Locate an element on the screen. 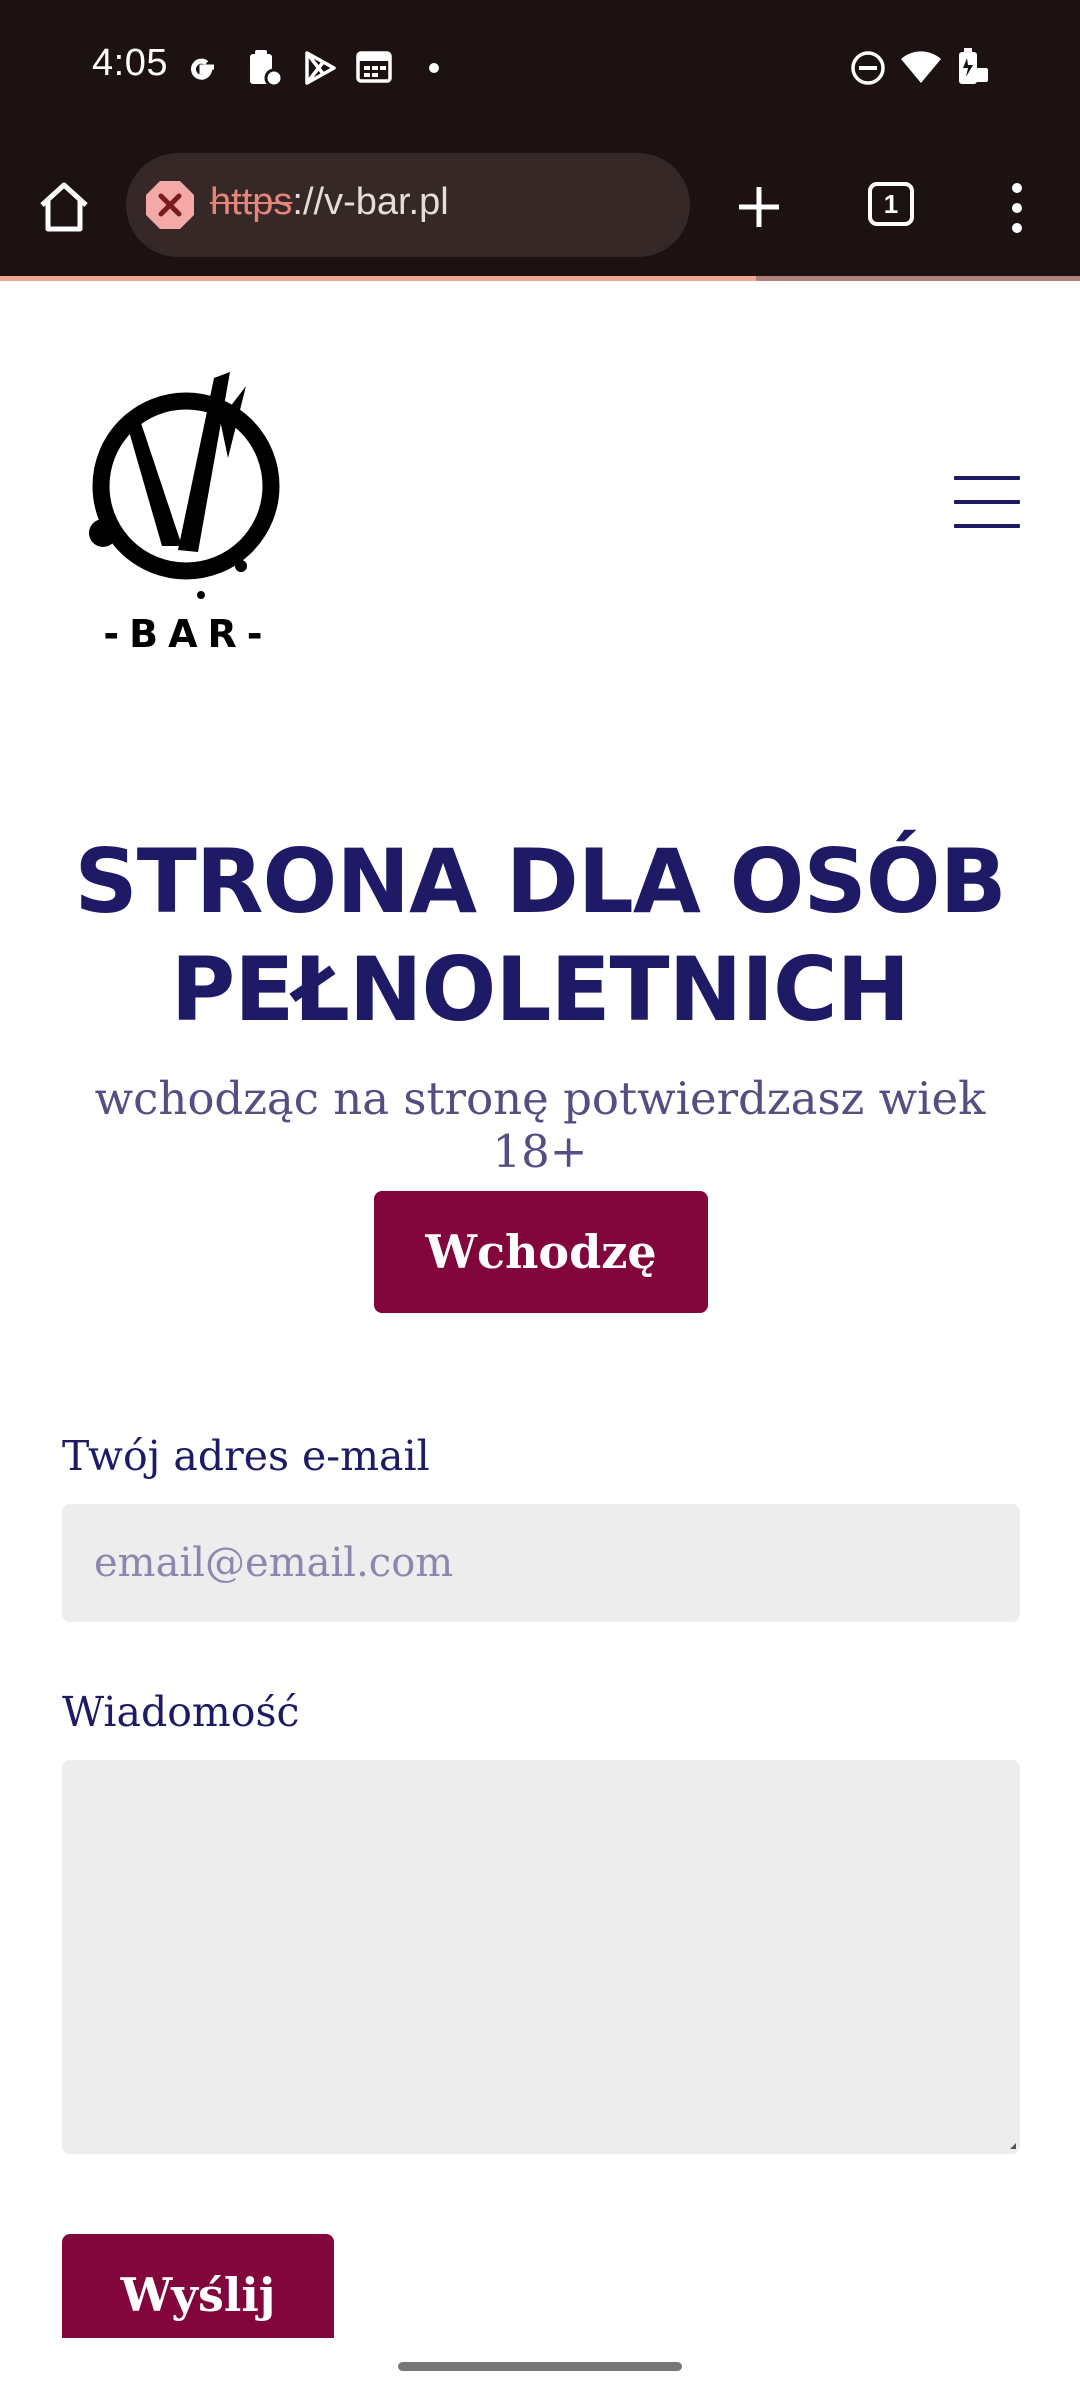 This screenshot has width=1080, height=2400. status-time: 4:05 is located at coordinates (130, 63).